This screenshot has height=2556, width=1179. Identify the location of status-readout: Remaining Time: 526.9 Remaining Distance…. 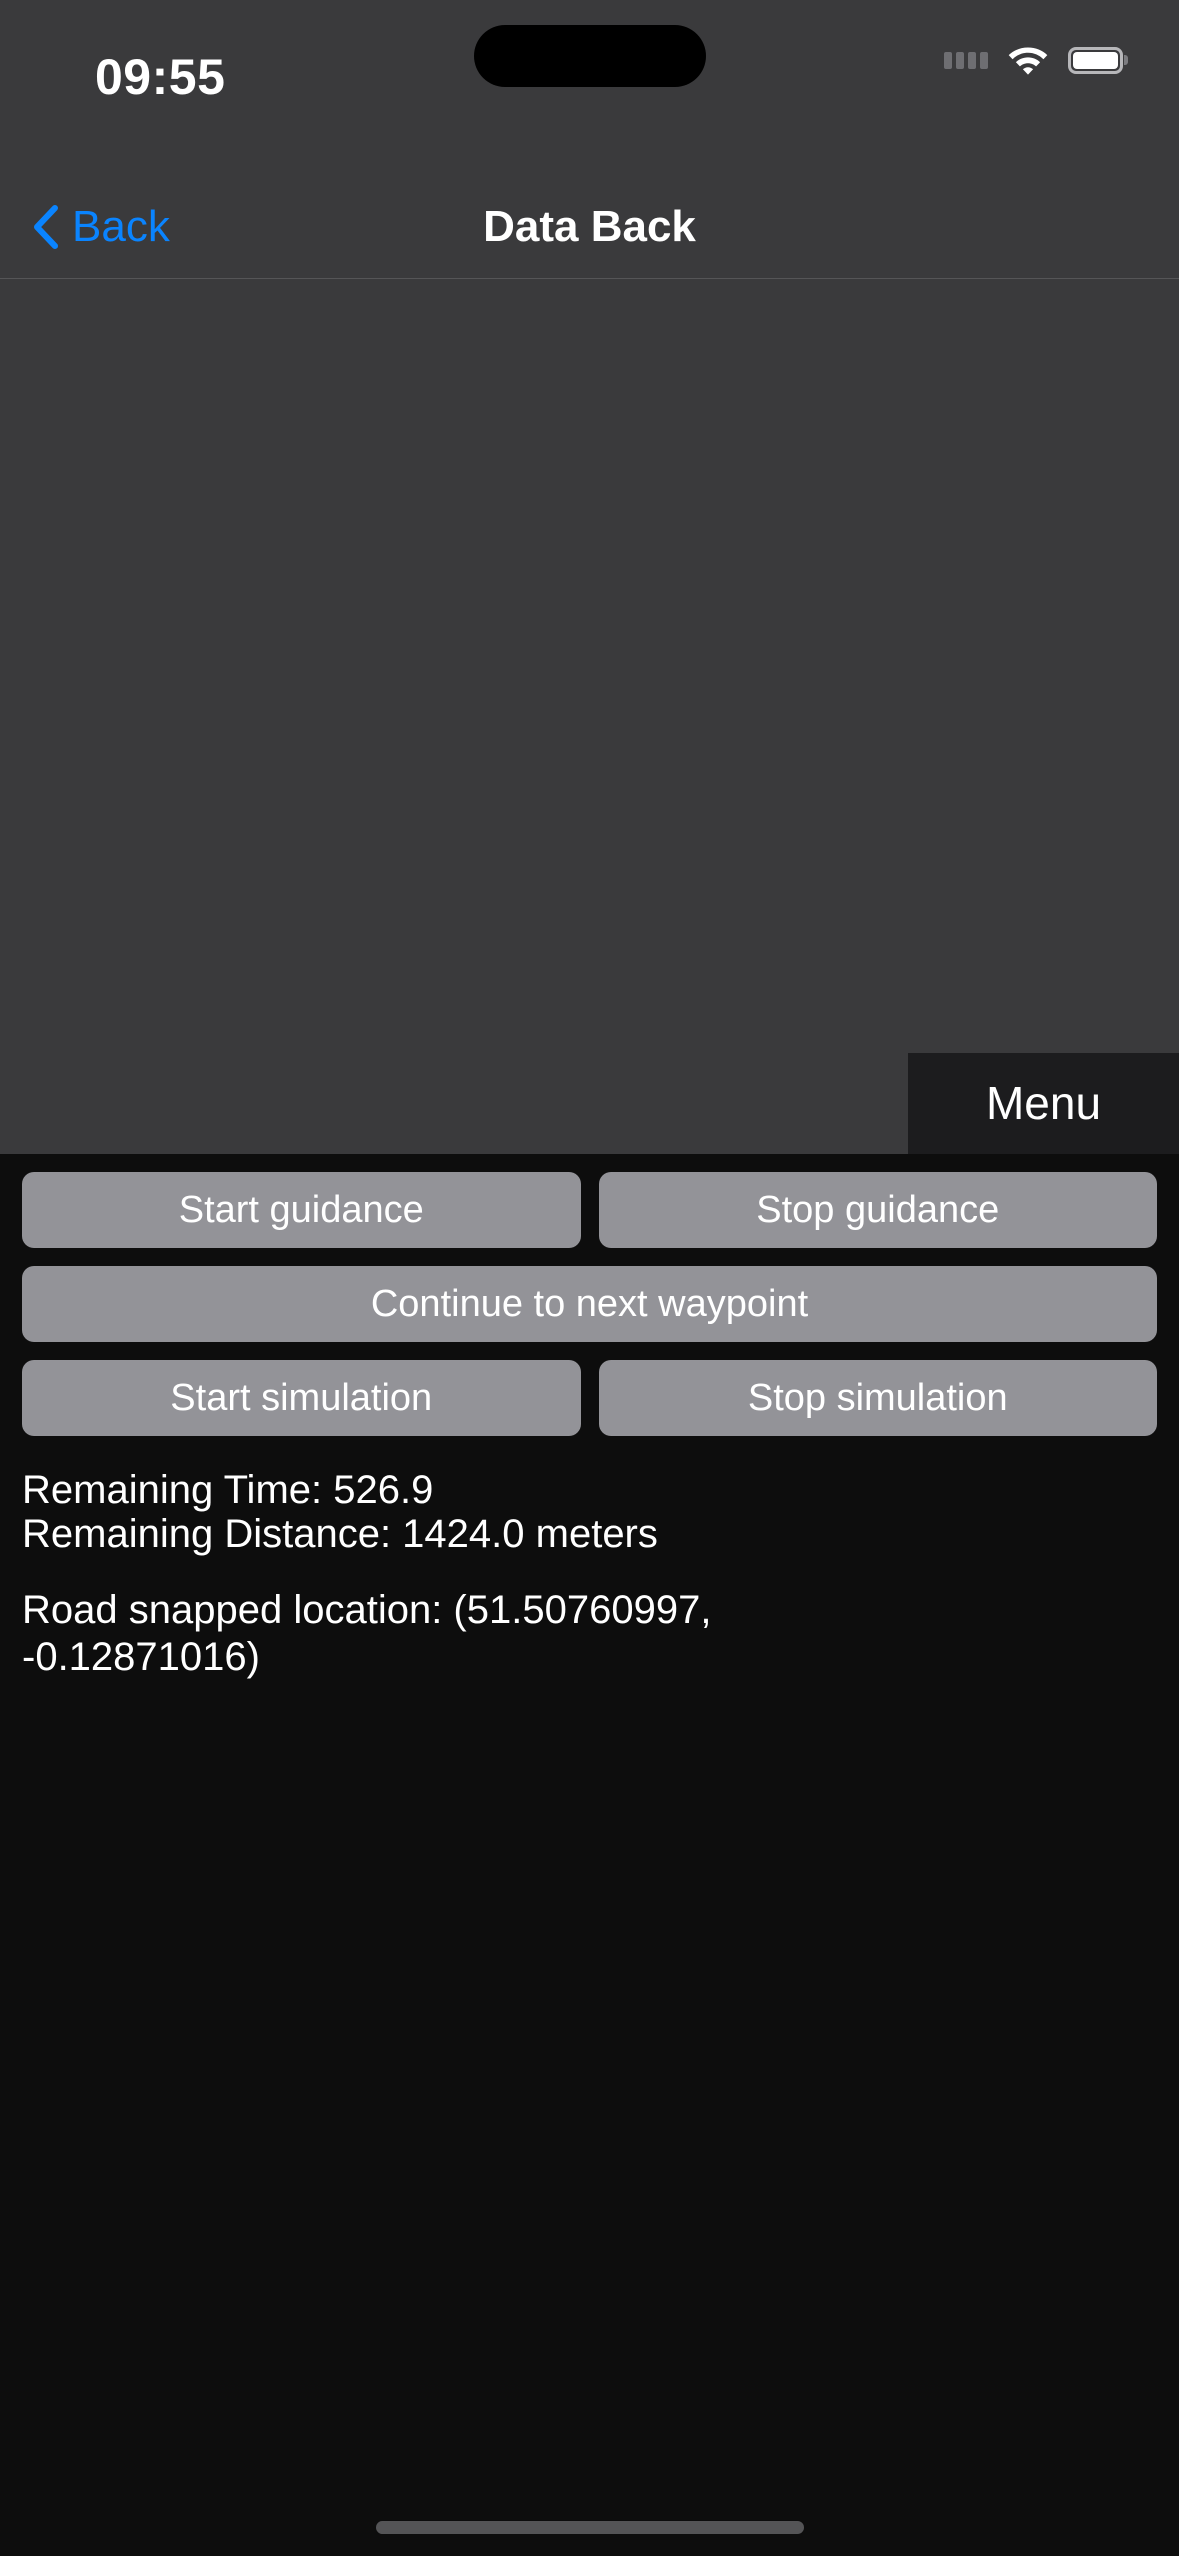
(589, 1567).